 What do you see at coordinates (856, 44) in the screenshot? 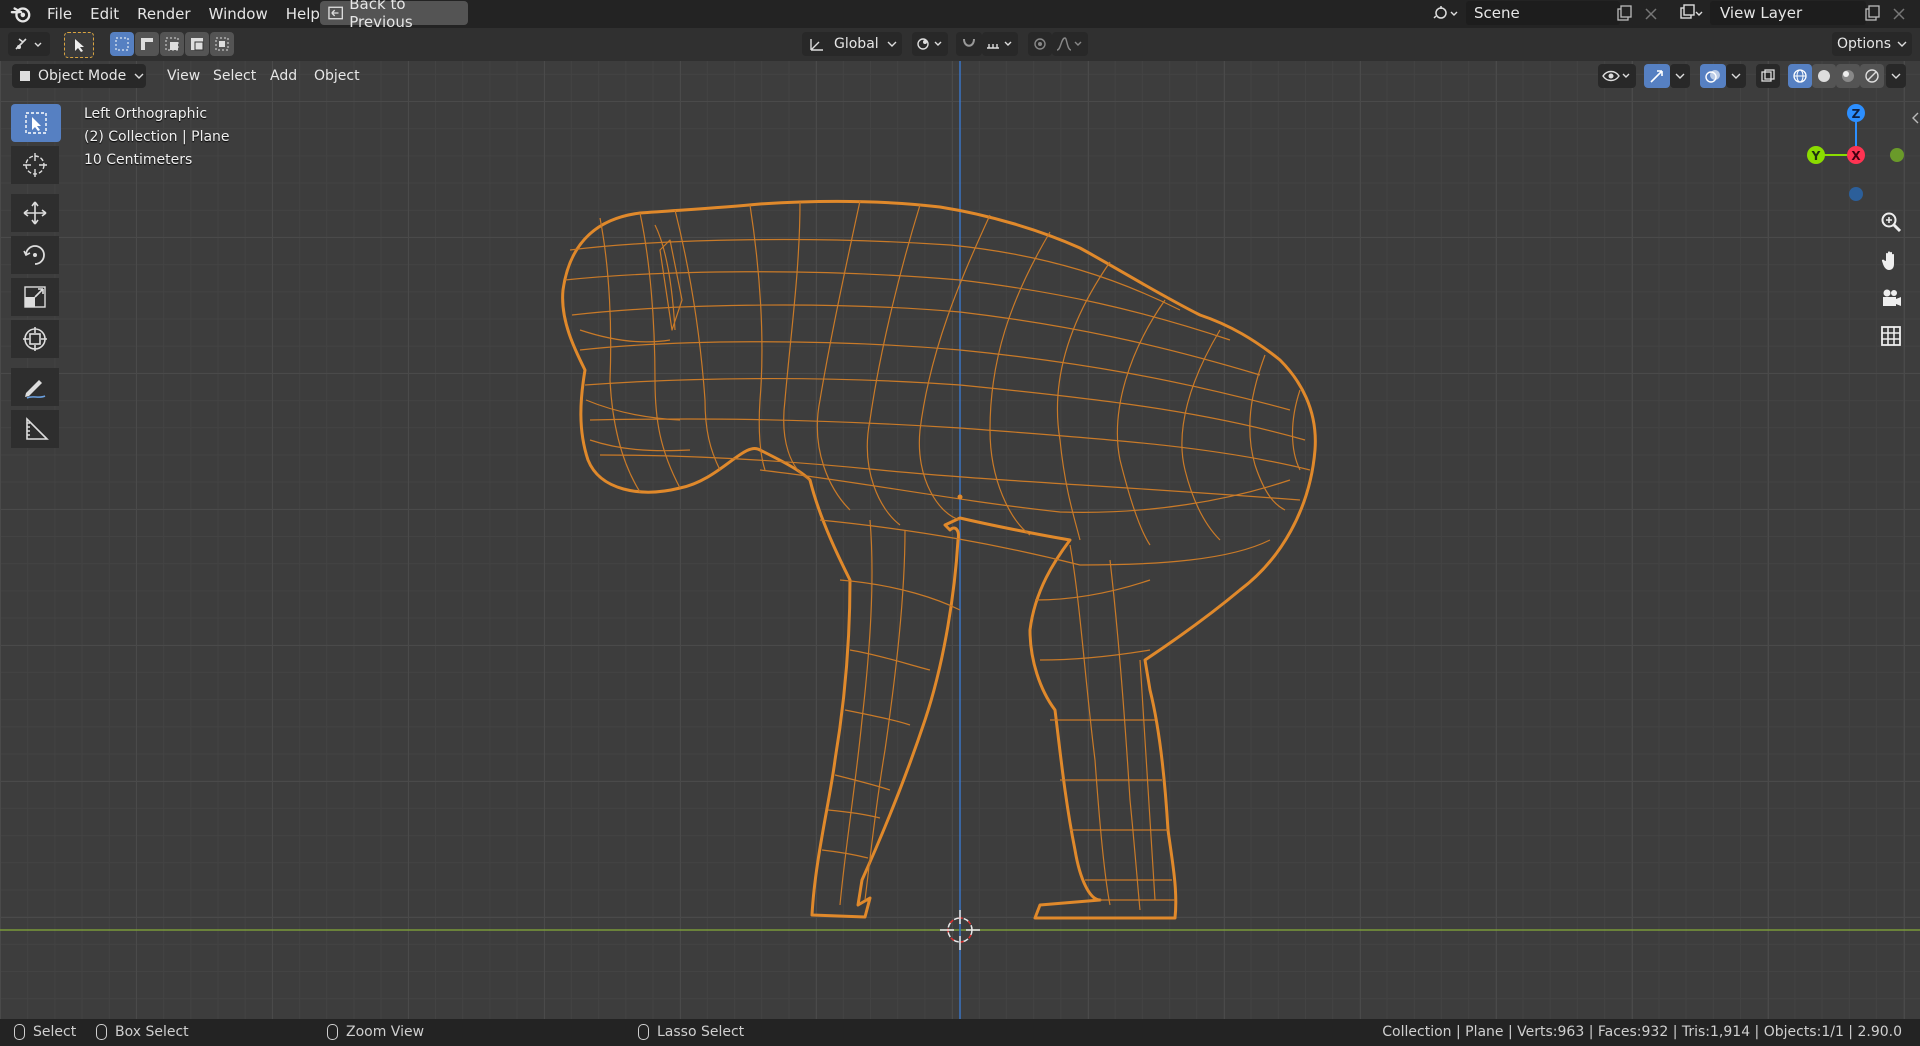
I see `transform-orientation-label: Global` at bounding box center [856, 44].